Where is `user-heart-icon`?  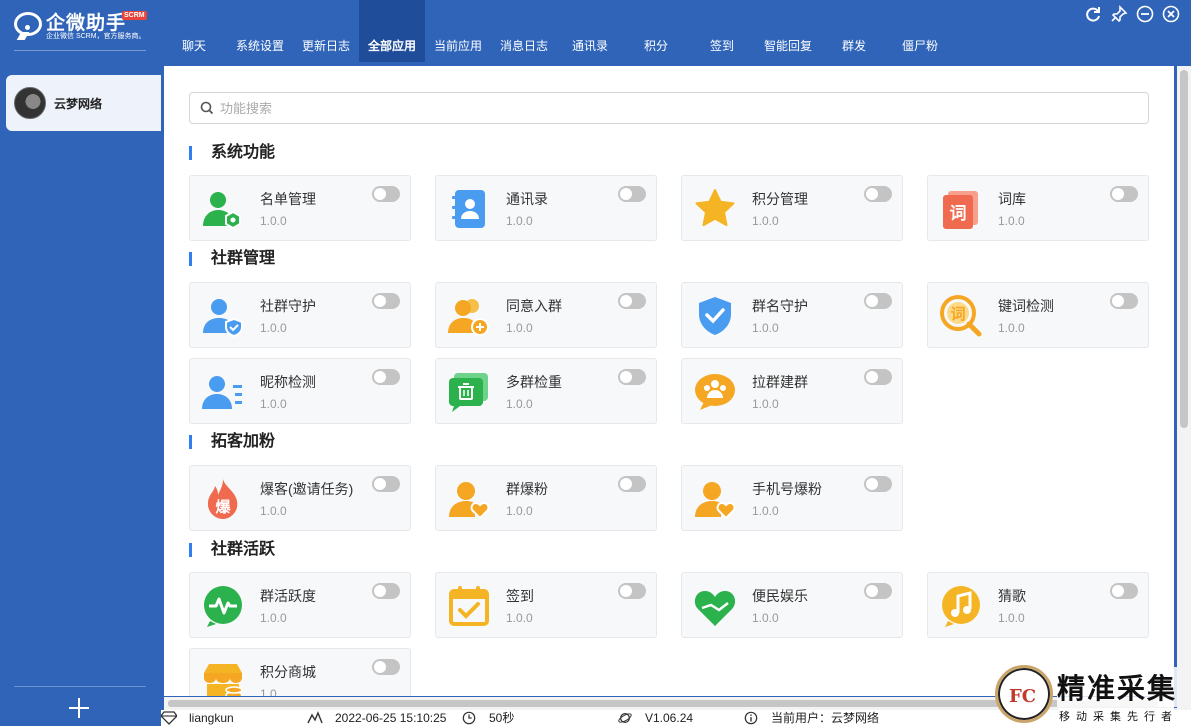
user-heart-icon is located at coordinates (469, 501).